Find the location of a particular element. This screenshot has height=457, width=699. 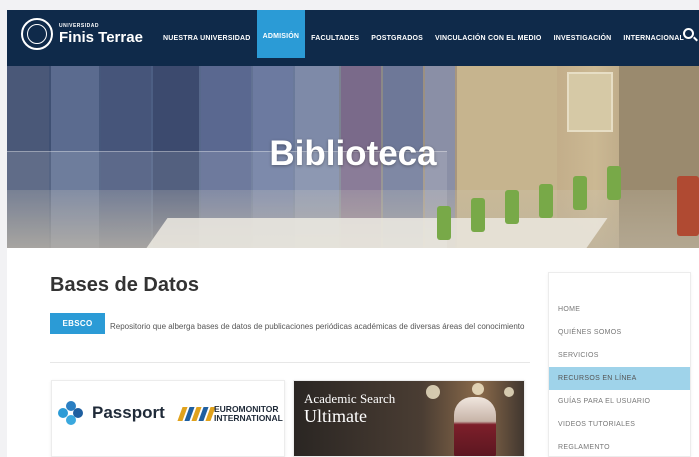

academic-search-subtitle: Ultimate is located at coordinates (335, 416).